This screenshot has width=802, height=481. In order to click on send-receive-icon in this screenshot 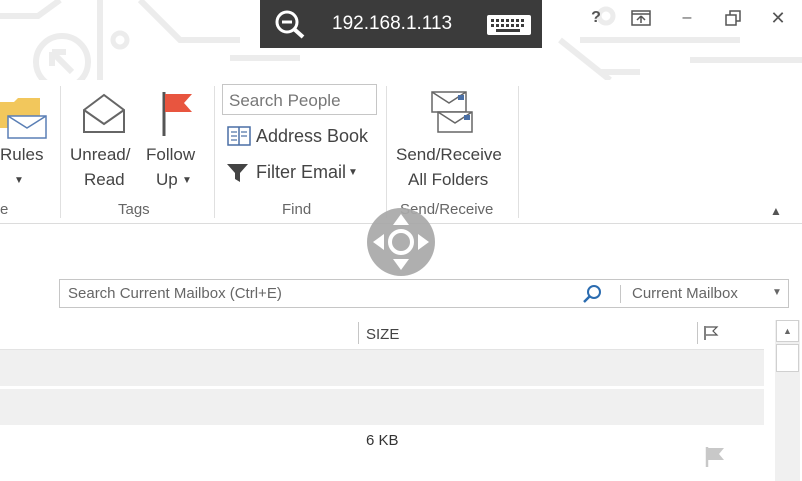, I will do `click(452, 115)`.